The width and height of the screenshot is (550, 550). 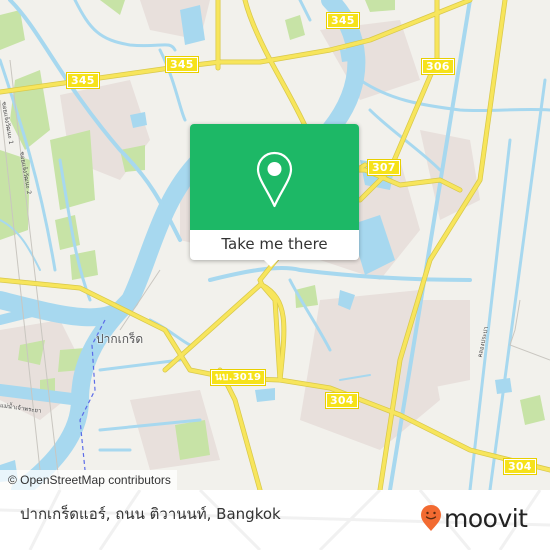 What do you see at coordinates (384, 167) in the screenshot?
I see `route-shield-307: 307` at bounding box center [384, 167].